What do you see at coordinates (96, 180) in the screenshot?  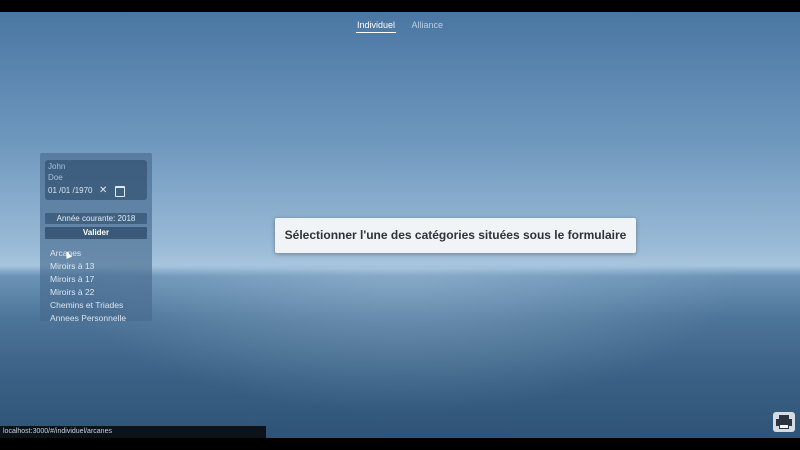 I see `identity-fields: John Doe 01 /01 /1970 ✕` at bounding box center [96, 180].